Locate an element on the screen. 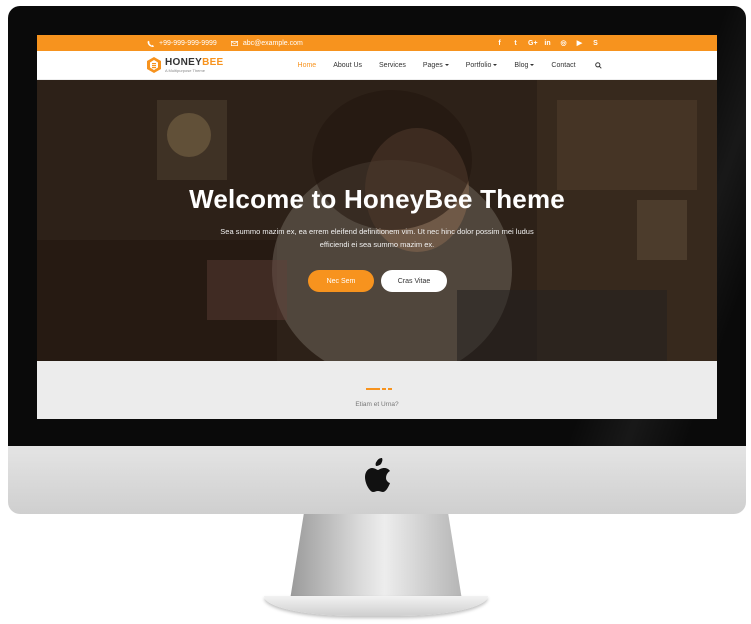 The image size is (751, 624). linkedin-icon: in is located at coordinates (547, 43).